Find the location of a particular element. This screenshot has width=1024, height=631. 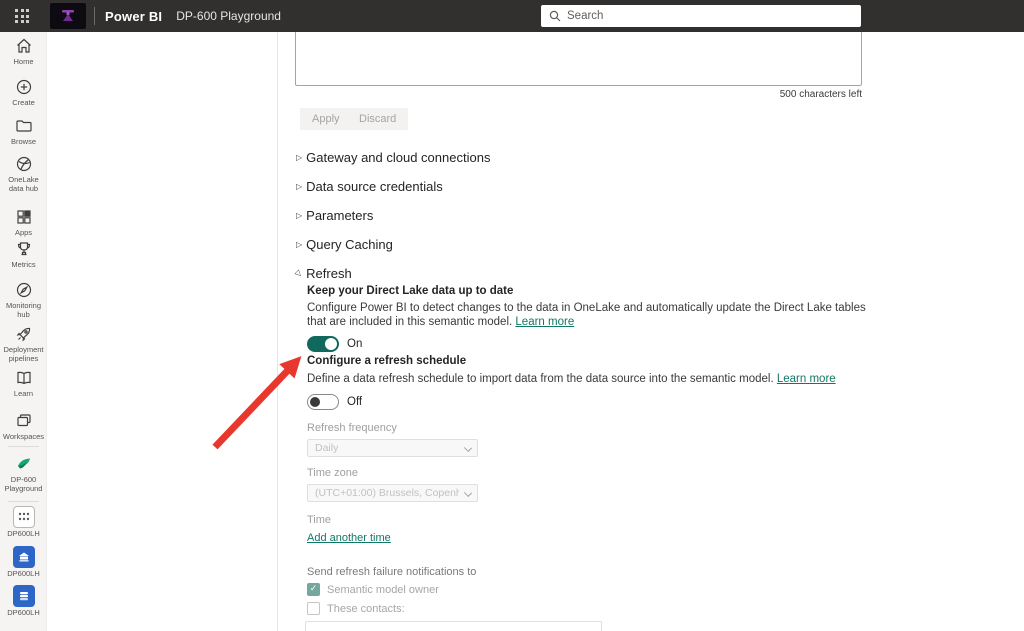

sidebar-item-home: Home is located at coordinates (23, 51).